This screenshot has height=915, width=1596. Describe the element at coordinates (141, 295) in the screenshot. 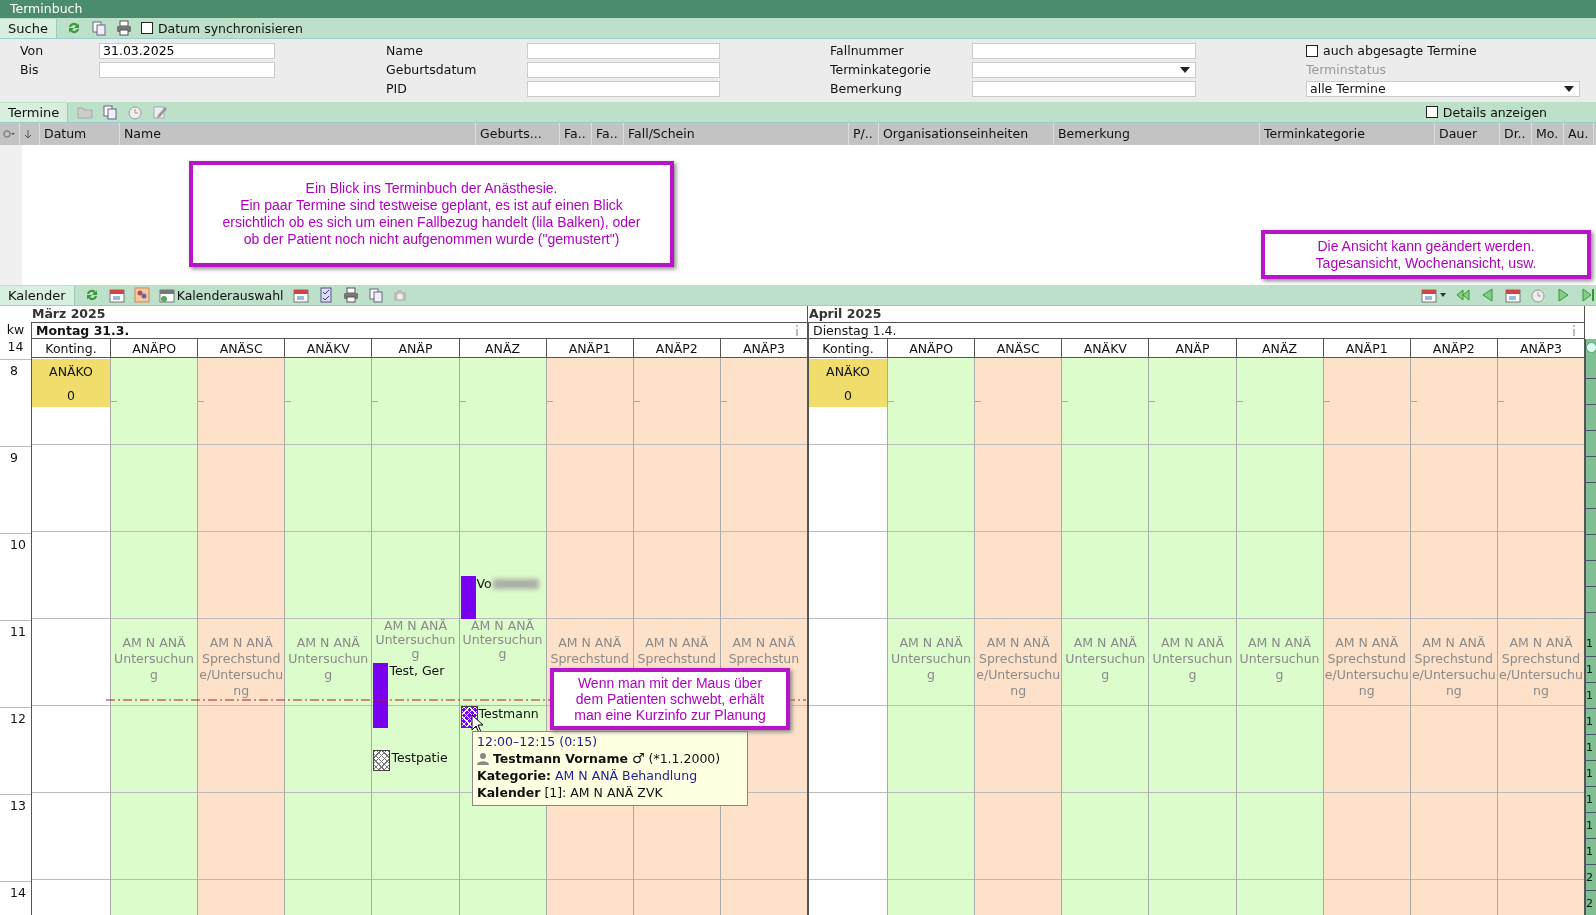

I see `people-icon` at that location.